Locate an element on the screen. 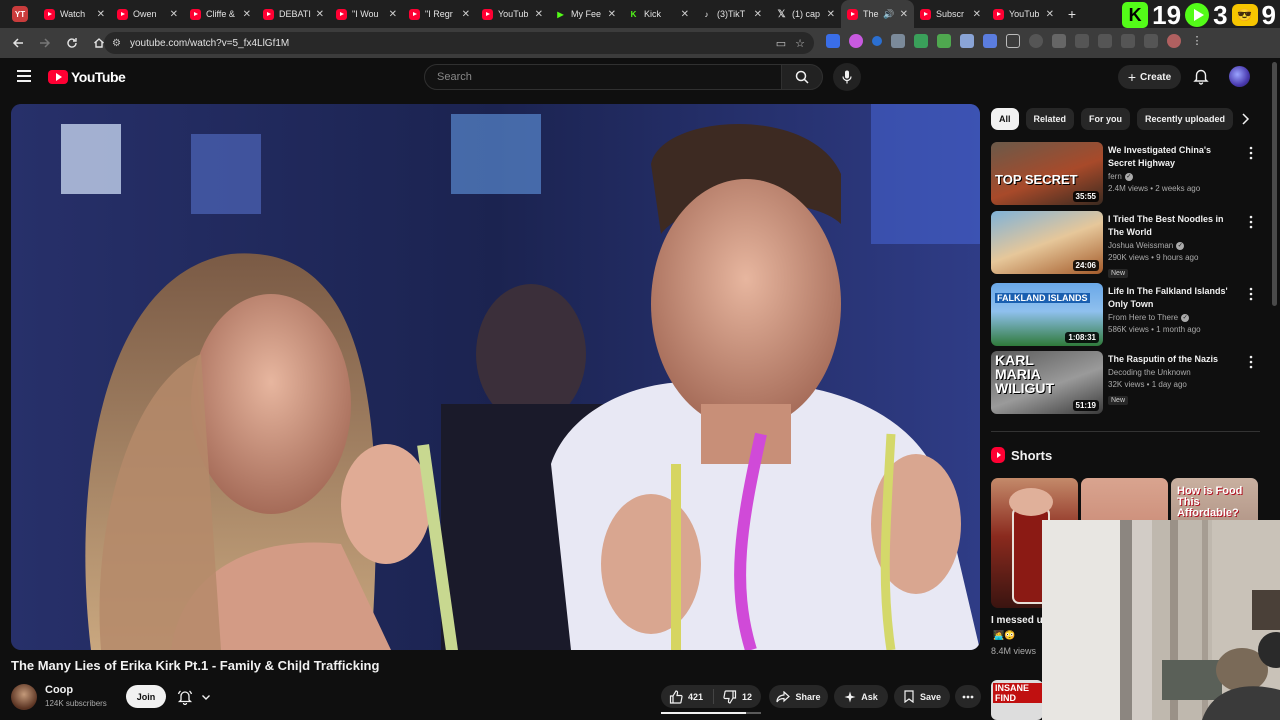  save-button: Save is located at coordinates (922, 696).